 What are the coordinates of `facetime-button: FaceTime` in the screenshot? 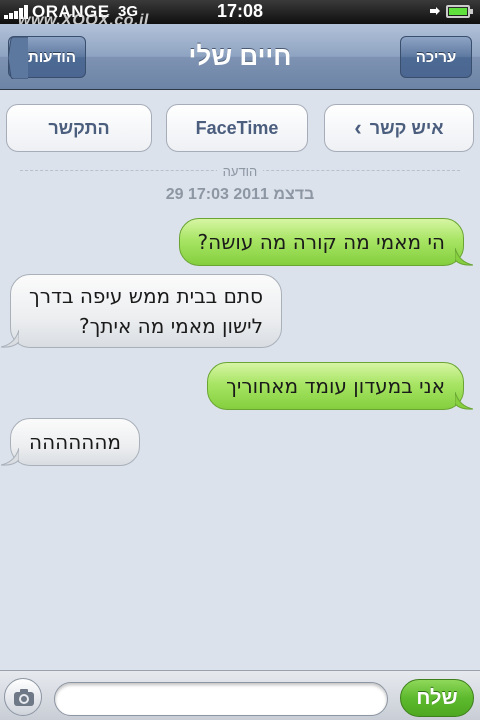 It's located at (237, 128).